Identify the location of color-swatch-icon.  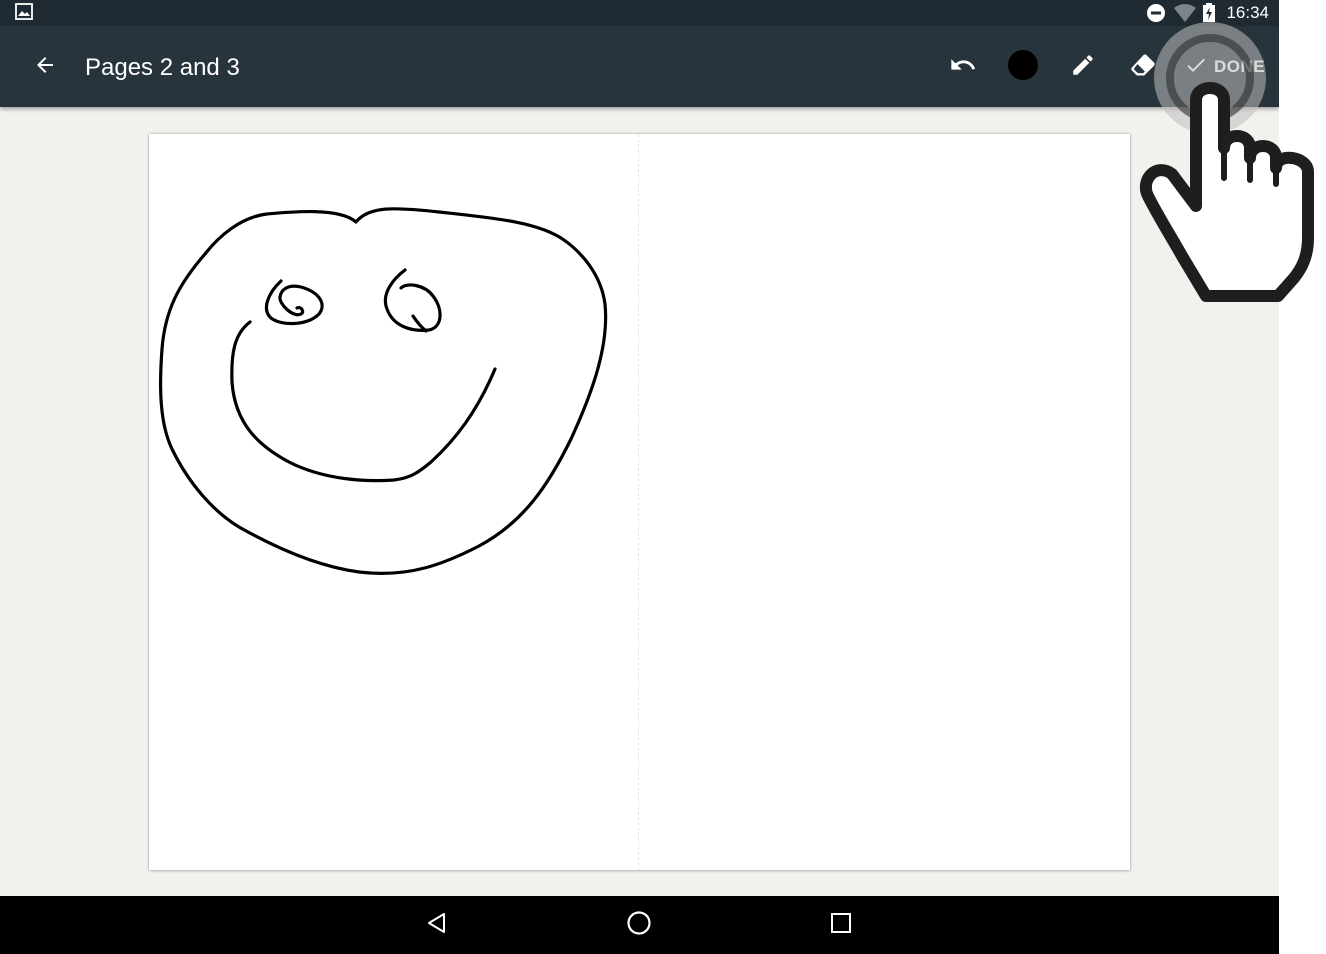
(1023, 67).